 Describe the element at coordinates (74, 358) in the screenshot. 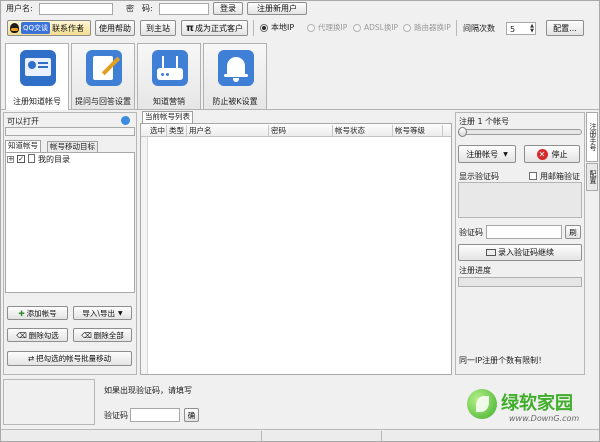

I see `batch-move-label: 把勾选的帐号批量移动` at that location.